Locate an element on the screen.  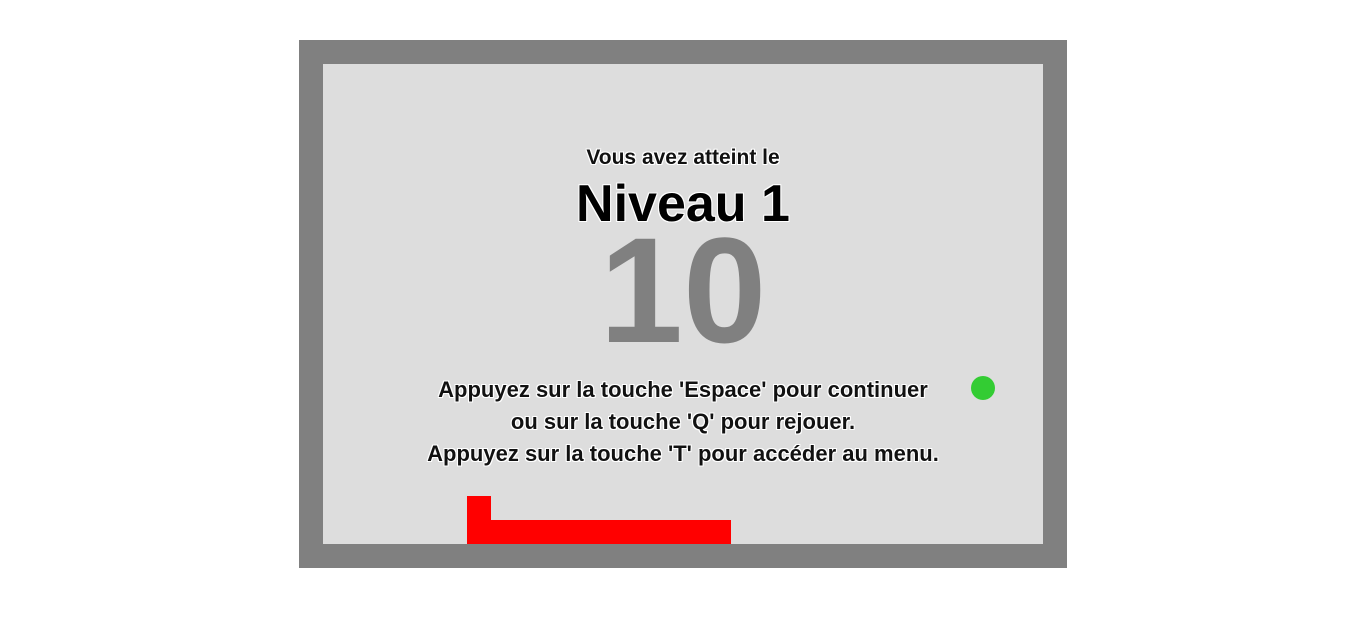
snake-head-segment is located at coordinates (479, 520).